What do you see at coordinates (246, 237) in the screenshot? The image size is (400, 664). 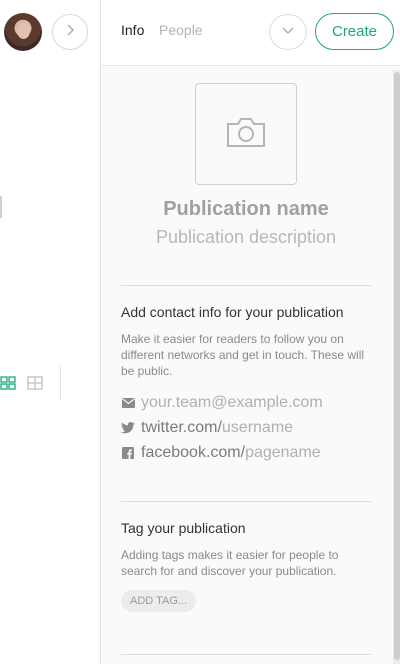 I see `publication-description-field: Publication description` at bounding box center [246, 237].